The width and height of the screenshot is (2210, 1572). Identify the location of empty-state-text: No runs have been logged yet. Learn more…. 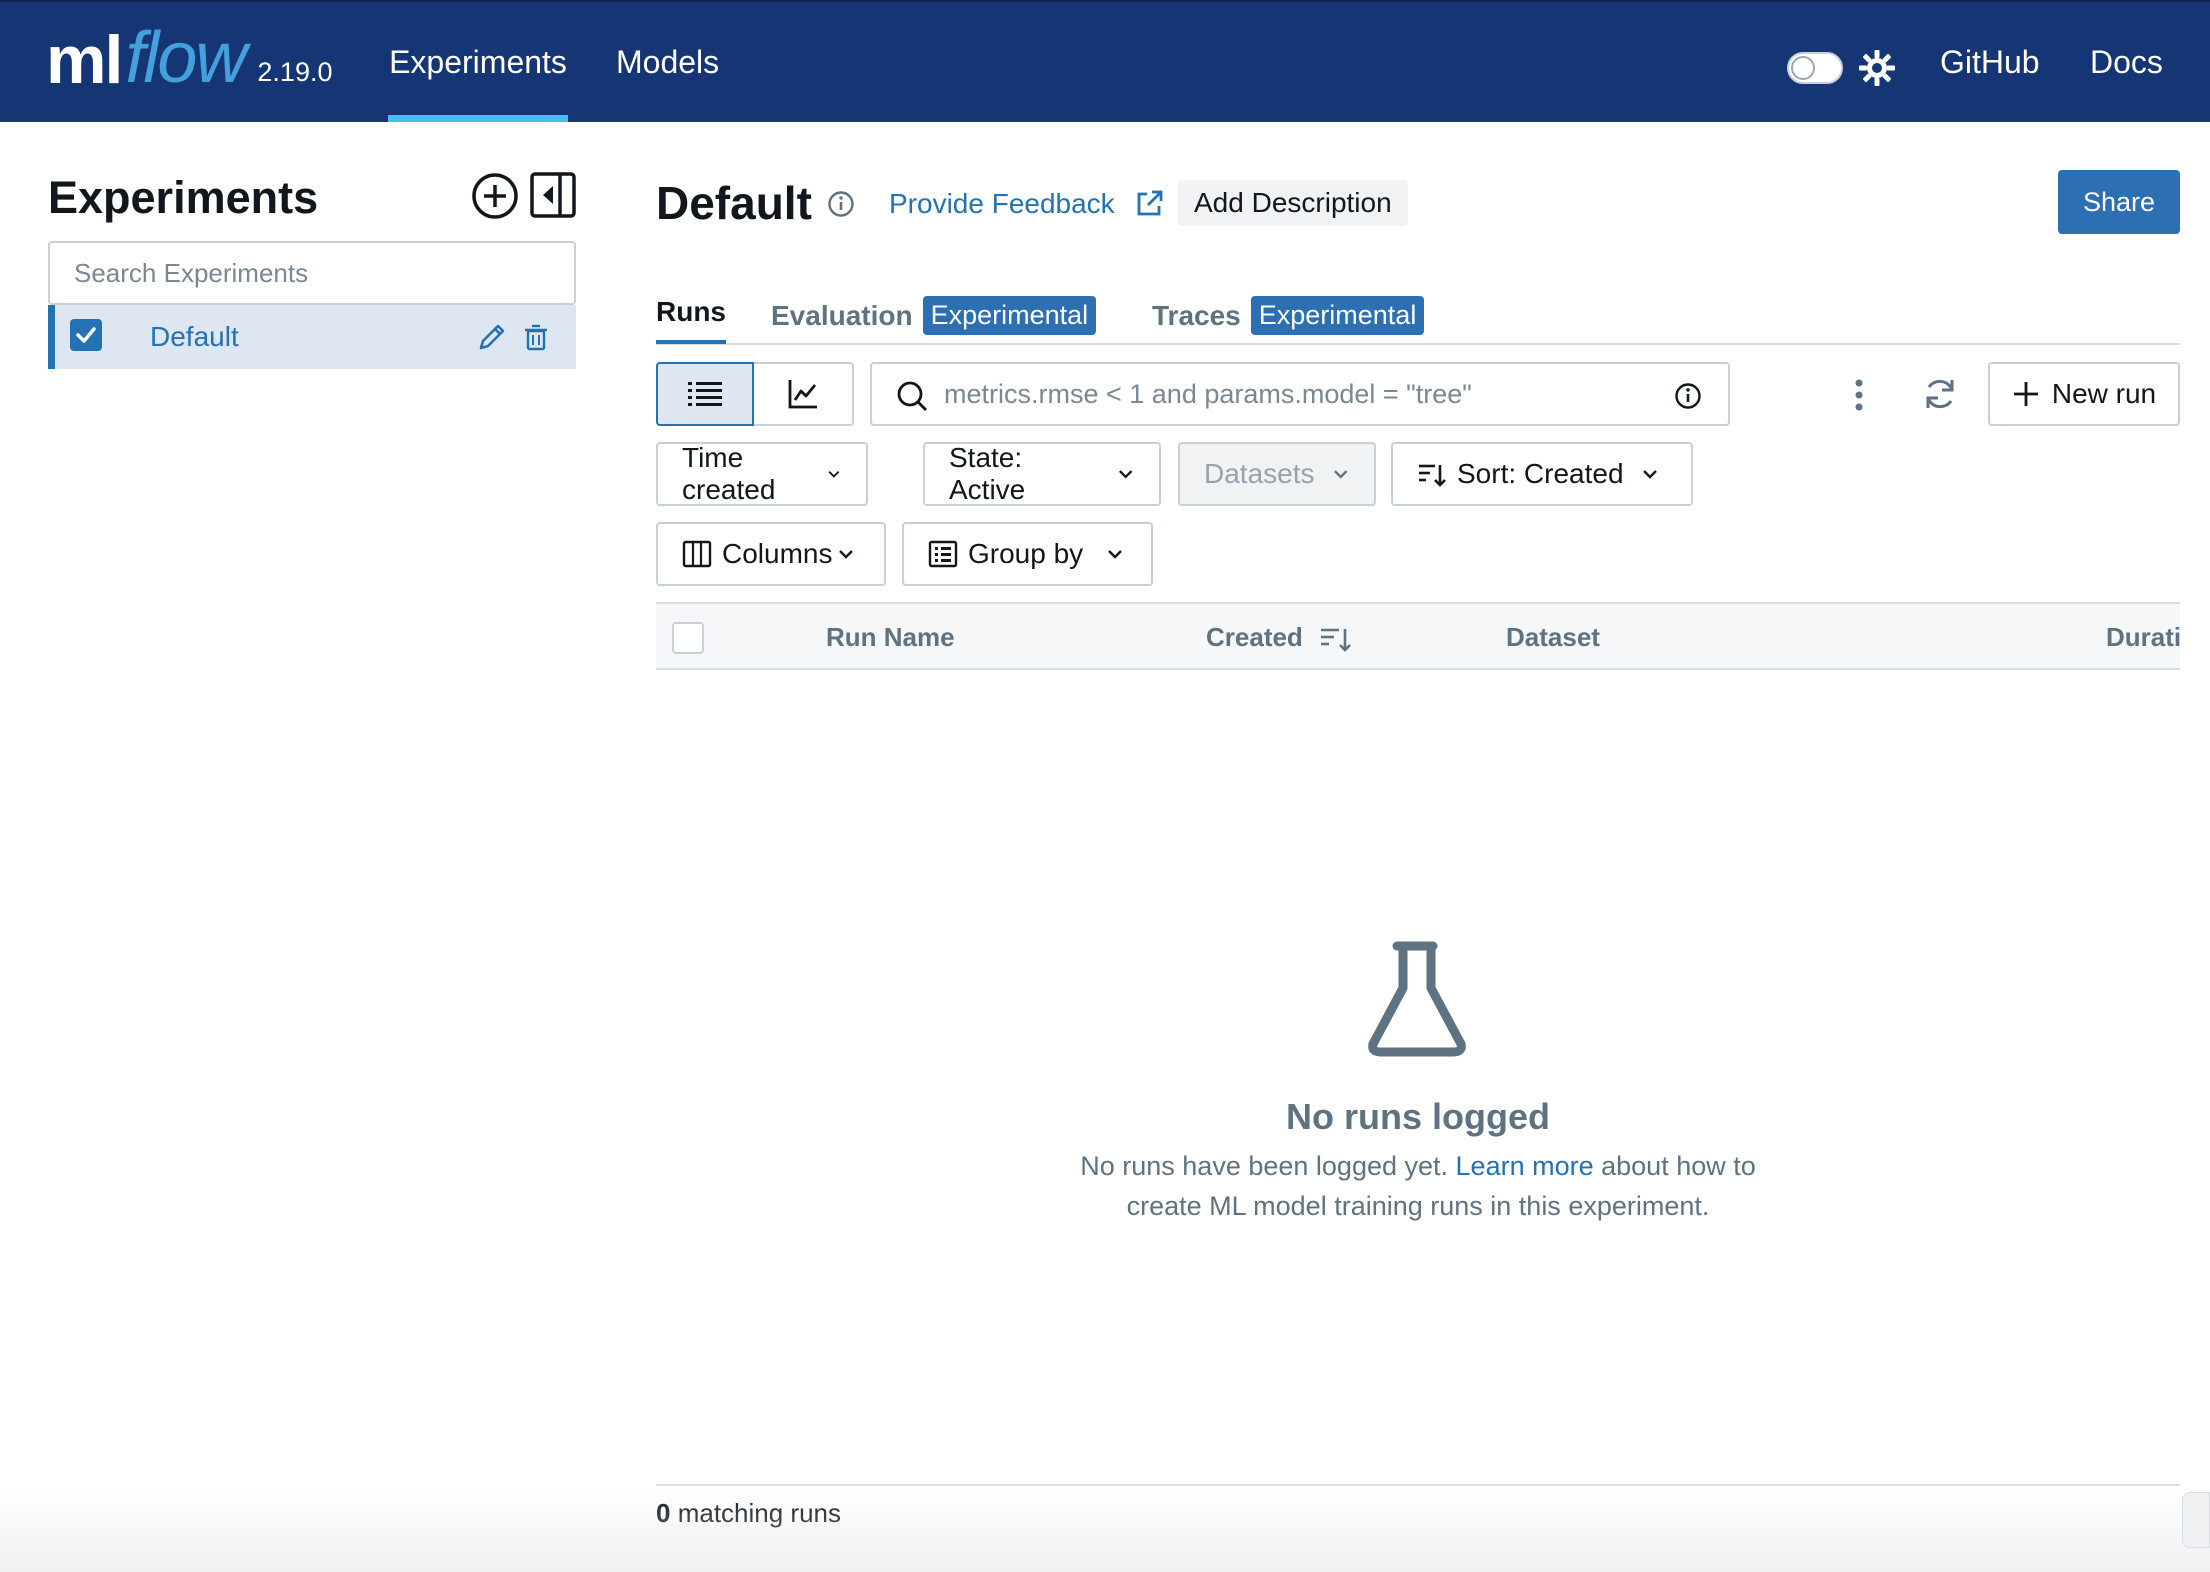
(1418, 1186).